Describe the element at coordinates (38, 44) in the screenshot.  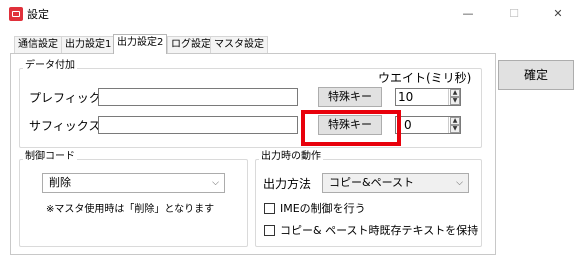
I see `tab-communication-settings: 通信設定` at that location.